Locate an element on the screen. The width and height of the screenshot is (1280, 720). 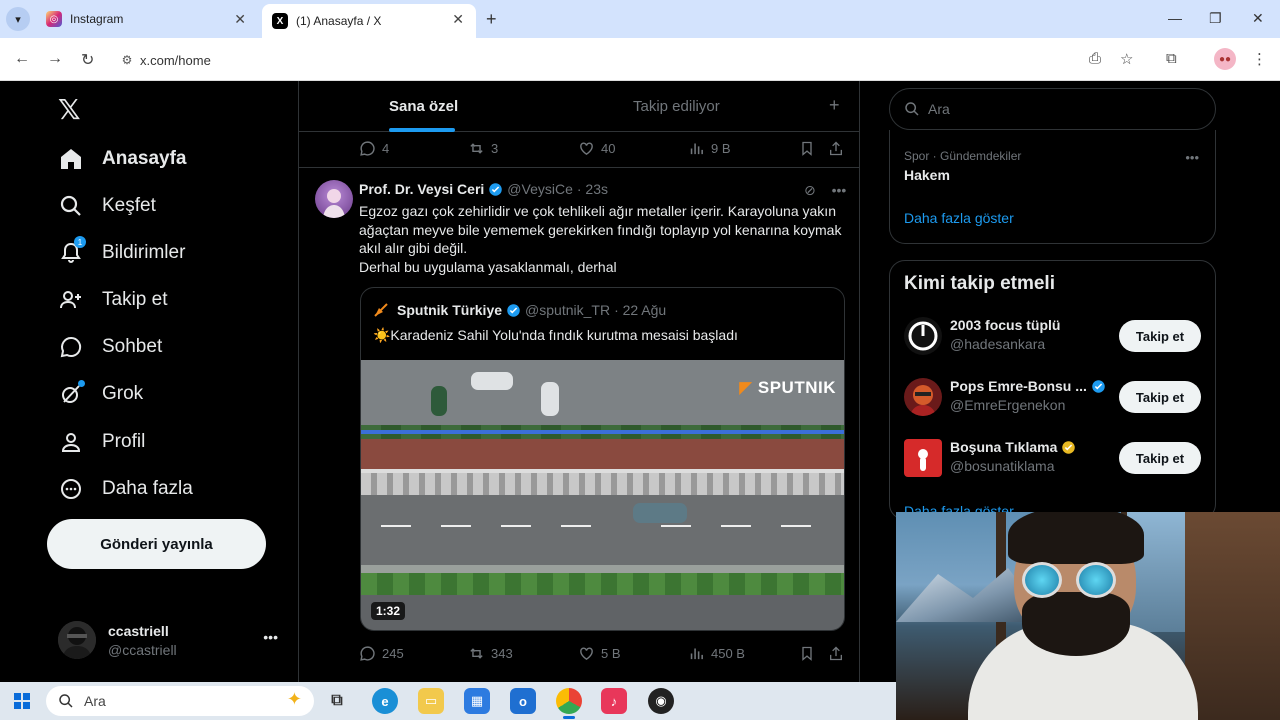
search-input: Ara is located at coordinates (1052, 109).